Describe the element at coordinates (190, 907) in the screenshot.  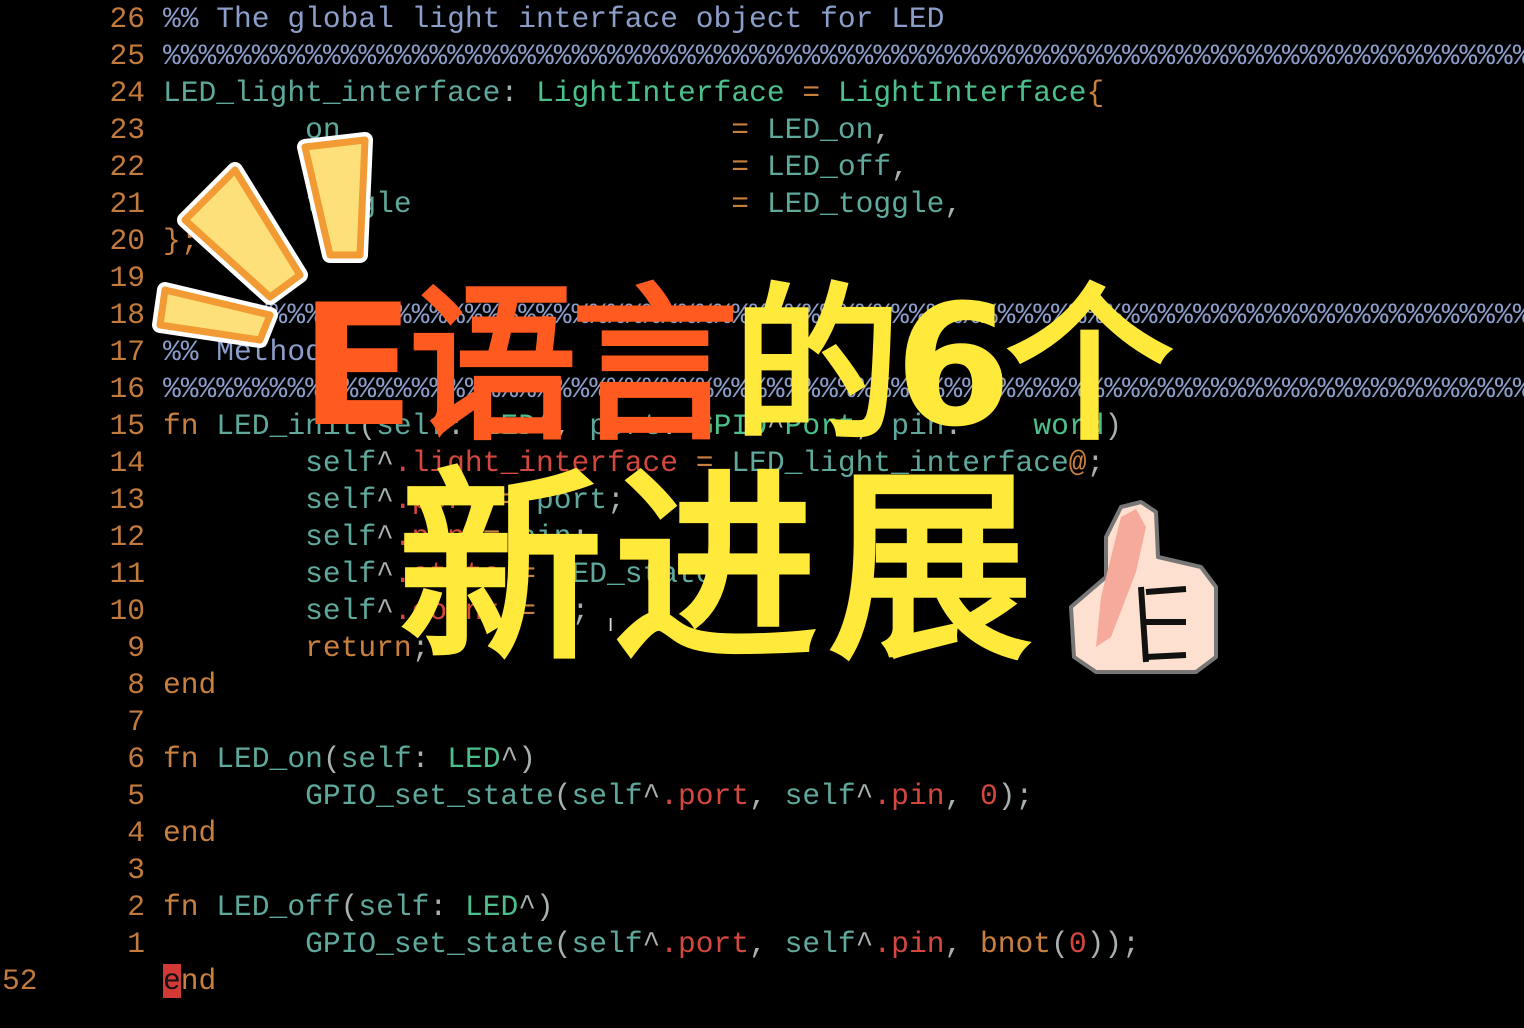
I see `code-token: fn` at that location.